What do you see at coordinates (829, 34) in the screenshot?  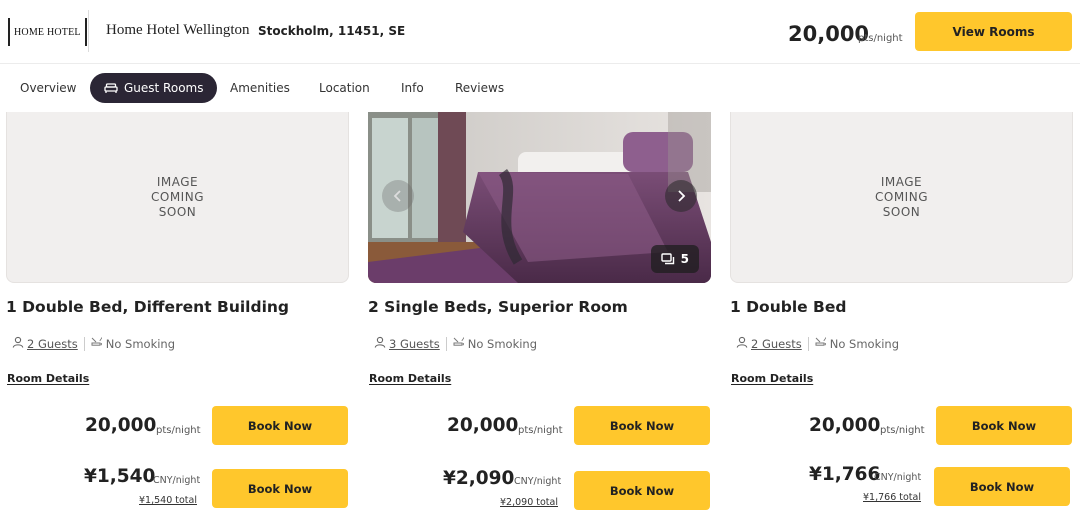 I see `header-points-price: 20,000` at bounding box center [829, 34].